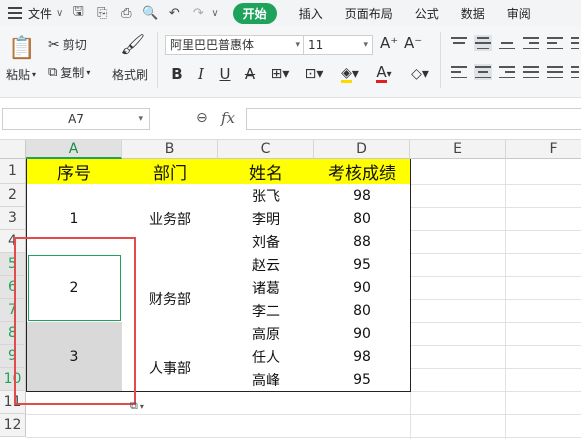 Image resolution: width=581 pixels, height=439 pixels. What do you see at coordinates (266, 380) in the screenshot?
I see `name-cell: 高峰` at bounding box center [266, 380].